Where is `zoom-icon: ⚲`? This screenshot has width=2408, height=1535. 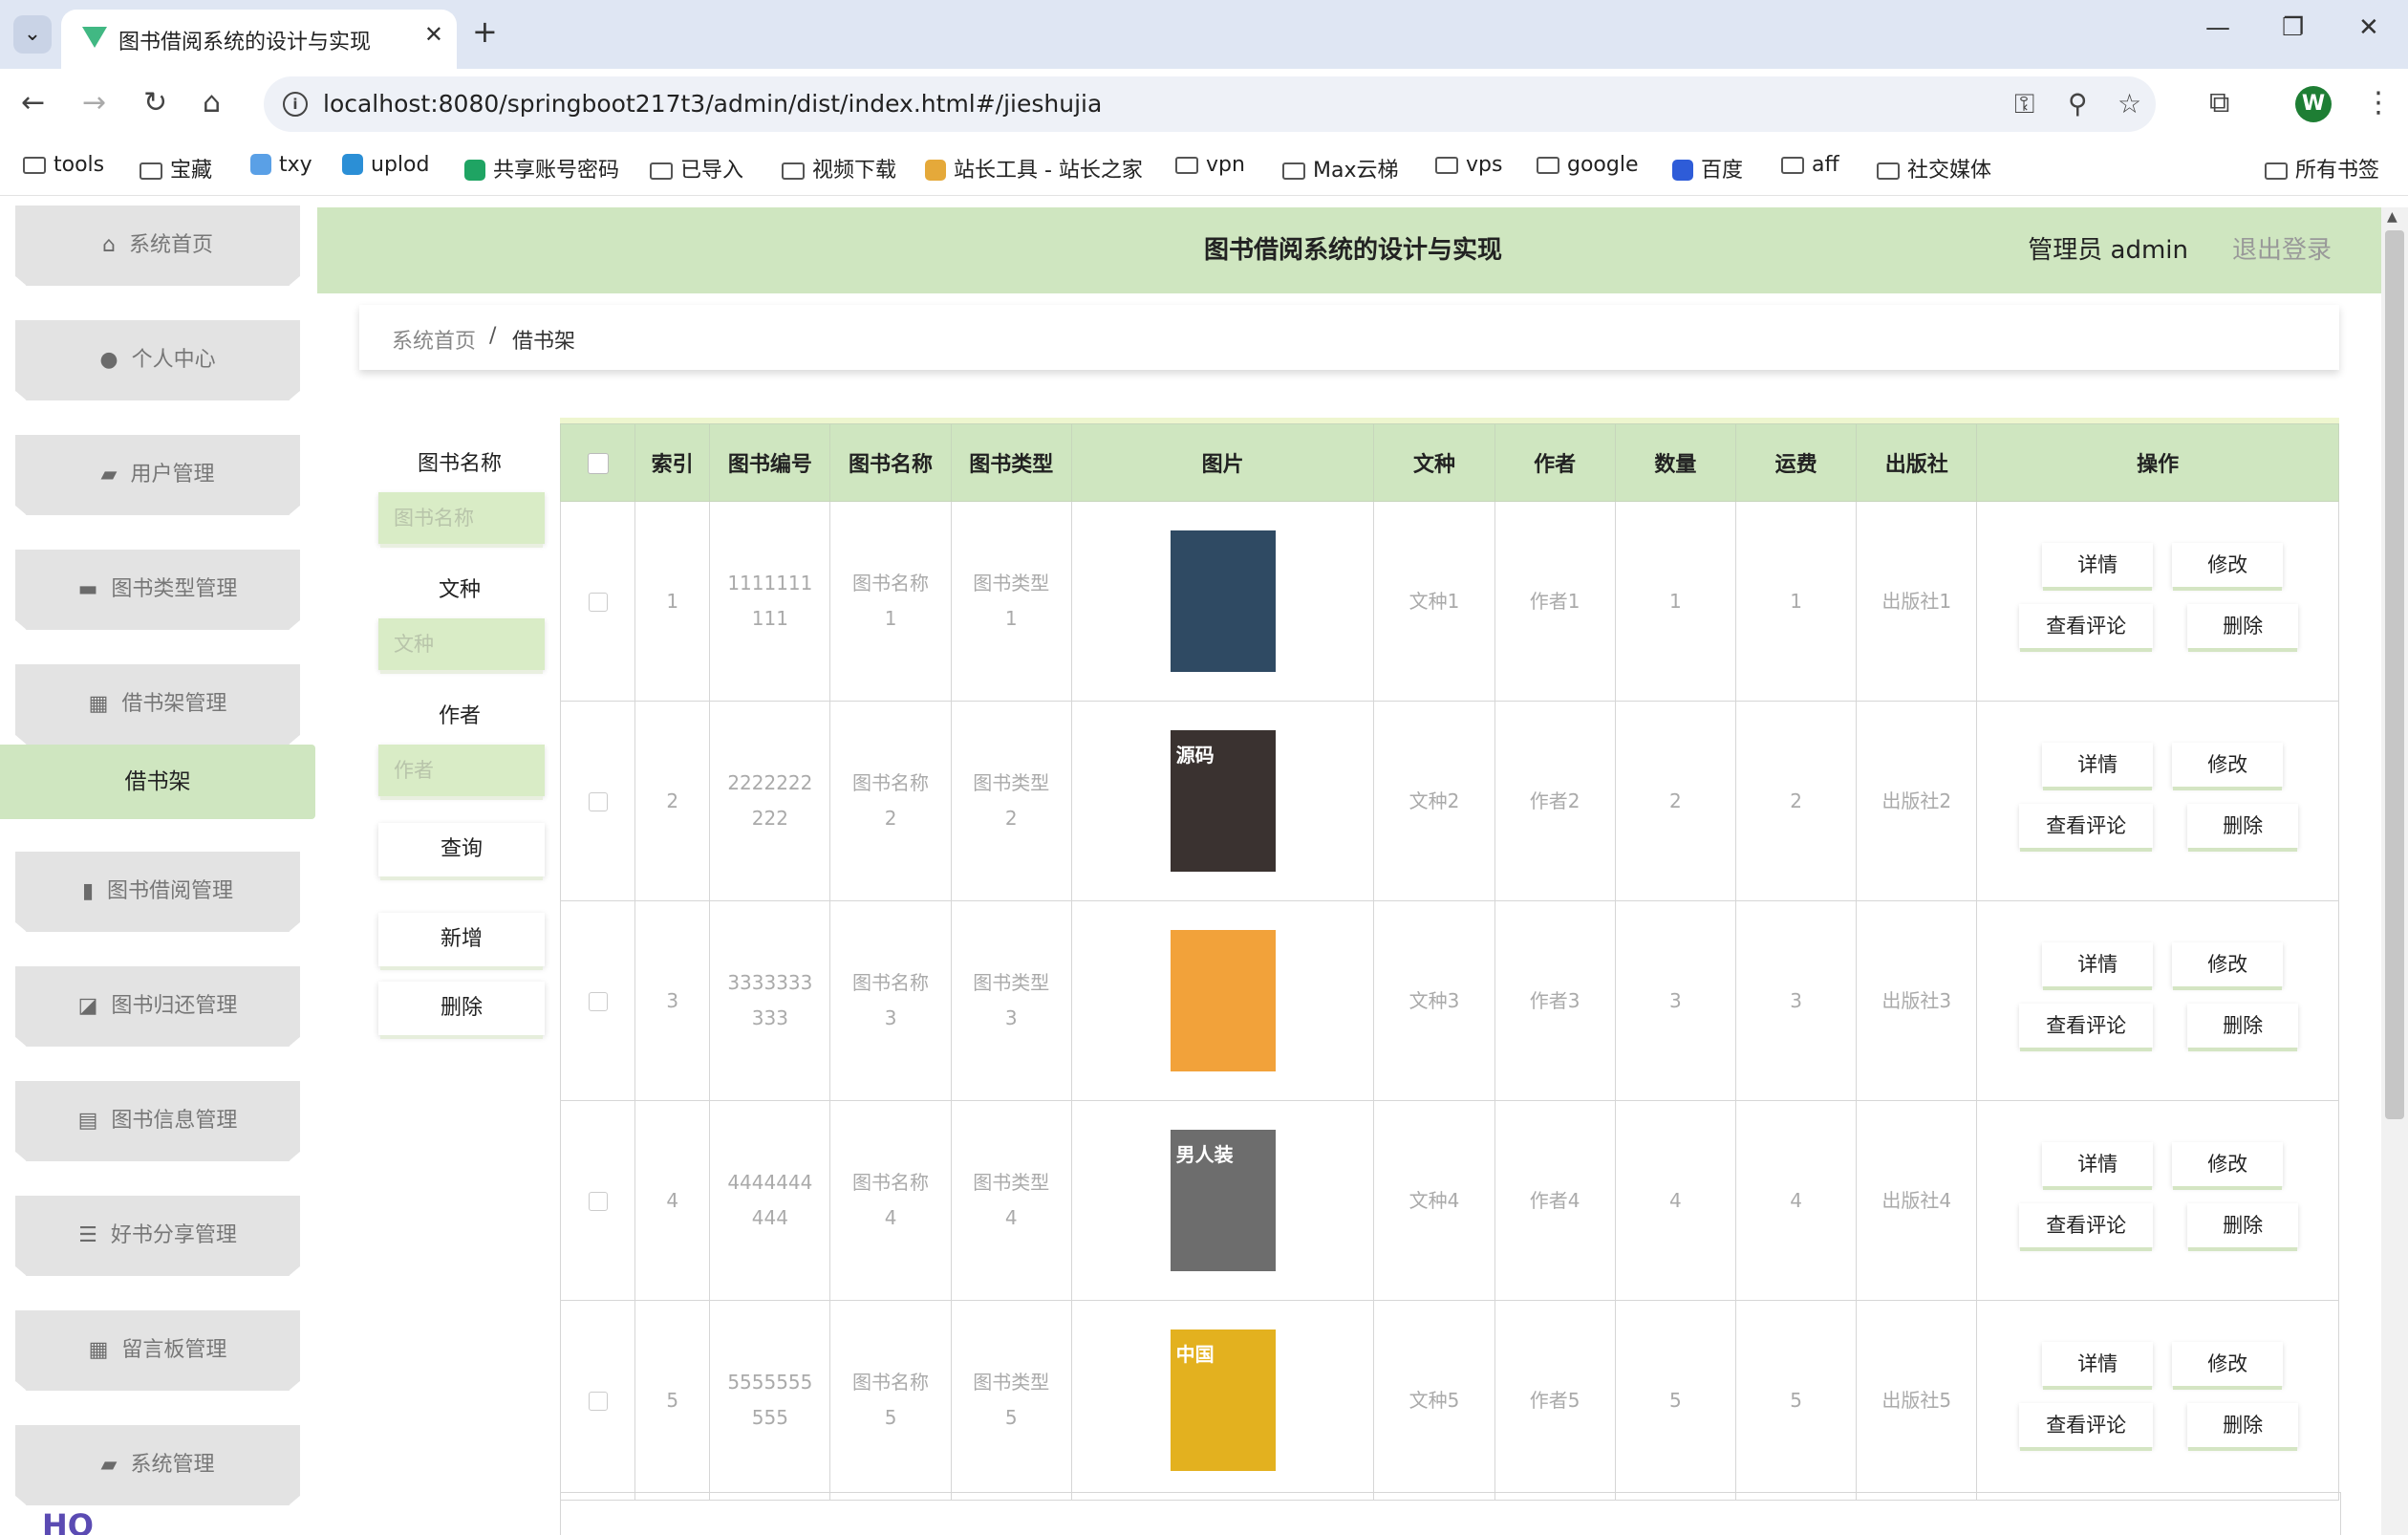 zoom-icon: ⚲ is located at coordinates (2078, 104).